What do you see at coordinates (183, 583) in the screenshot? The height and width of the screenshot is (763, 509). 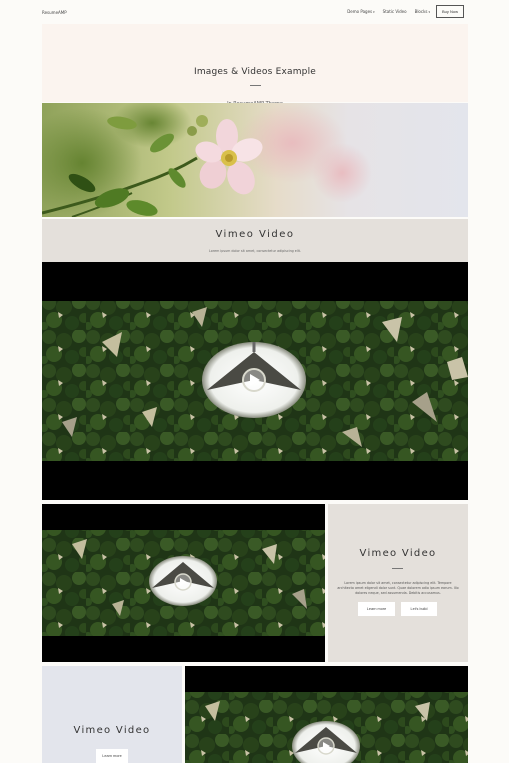 I see `vimeo-video-player-small` at bounding box center [183, 583].